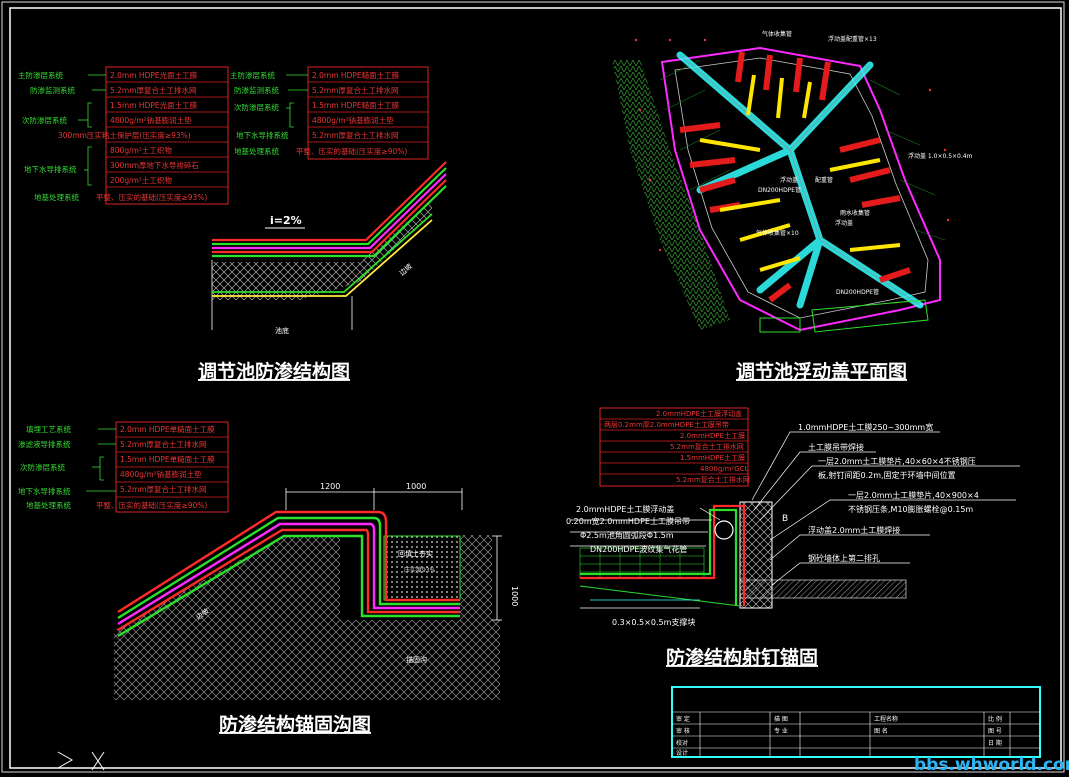  I want to click on layer-table-b, so click(368, 113).